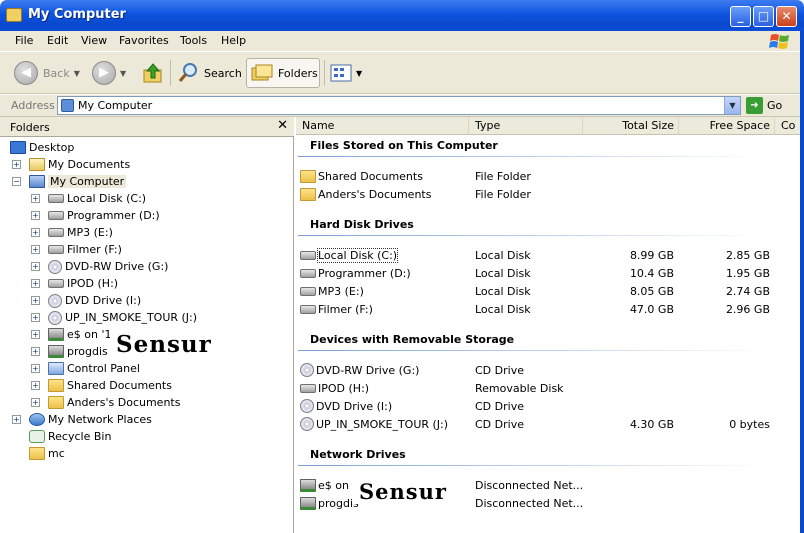 This screenshot has width=804, height=533. What do you see at coordinates (80, 232) in the screenshot?
I see `tree-item: MP3 (E:)` at bounding box center [80, 232].